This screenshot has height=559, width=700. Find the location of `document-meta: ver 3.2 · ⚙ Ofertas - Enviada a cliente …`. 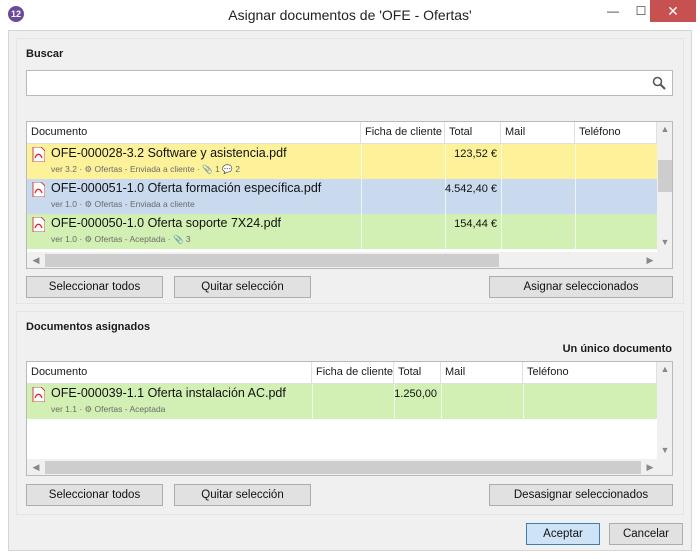

document-meta: ver 3.2 · ⚙ Ofertas - Enviada a cliente … is located at coordinates (145, 169).